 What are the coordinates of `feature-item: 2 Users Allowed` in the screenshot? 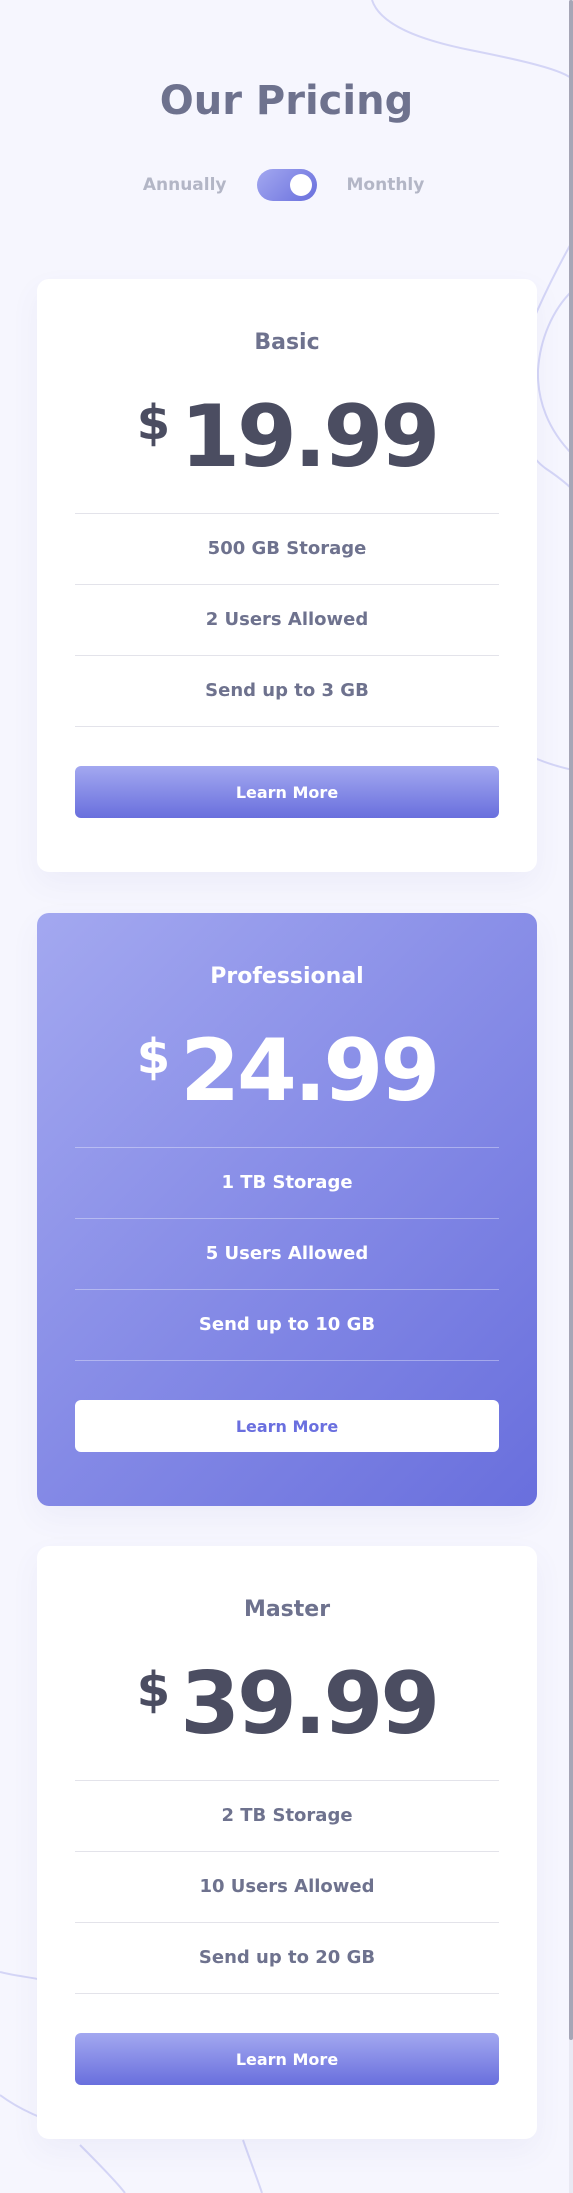 It's located at (287, 620).